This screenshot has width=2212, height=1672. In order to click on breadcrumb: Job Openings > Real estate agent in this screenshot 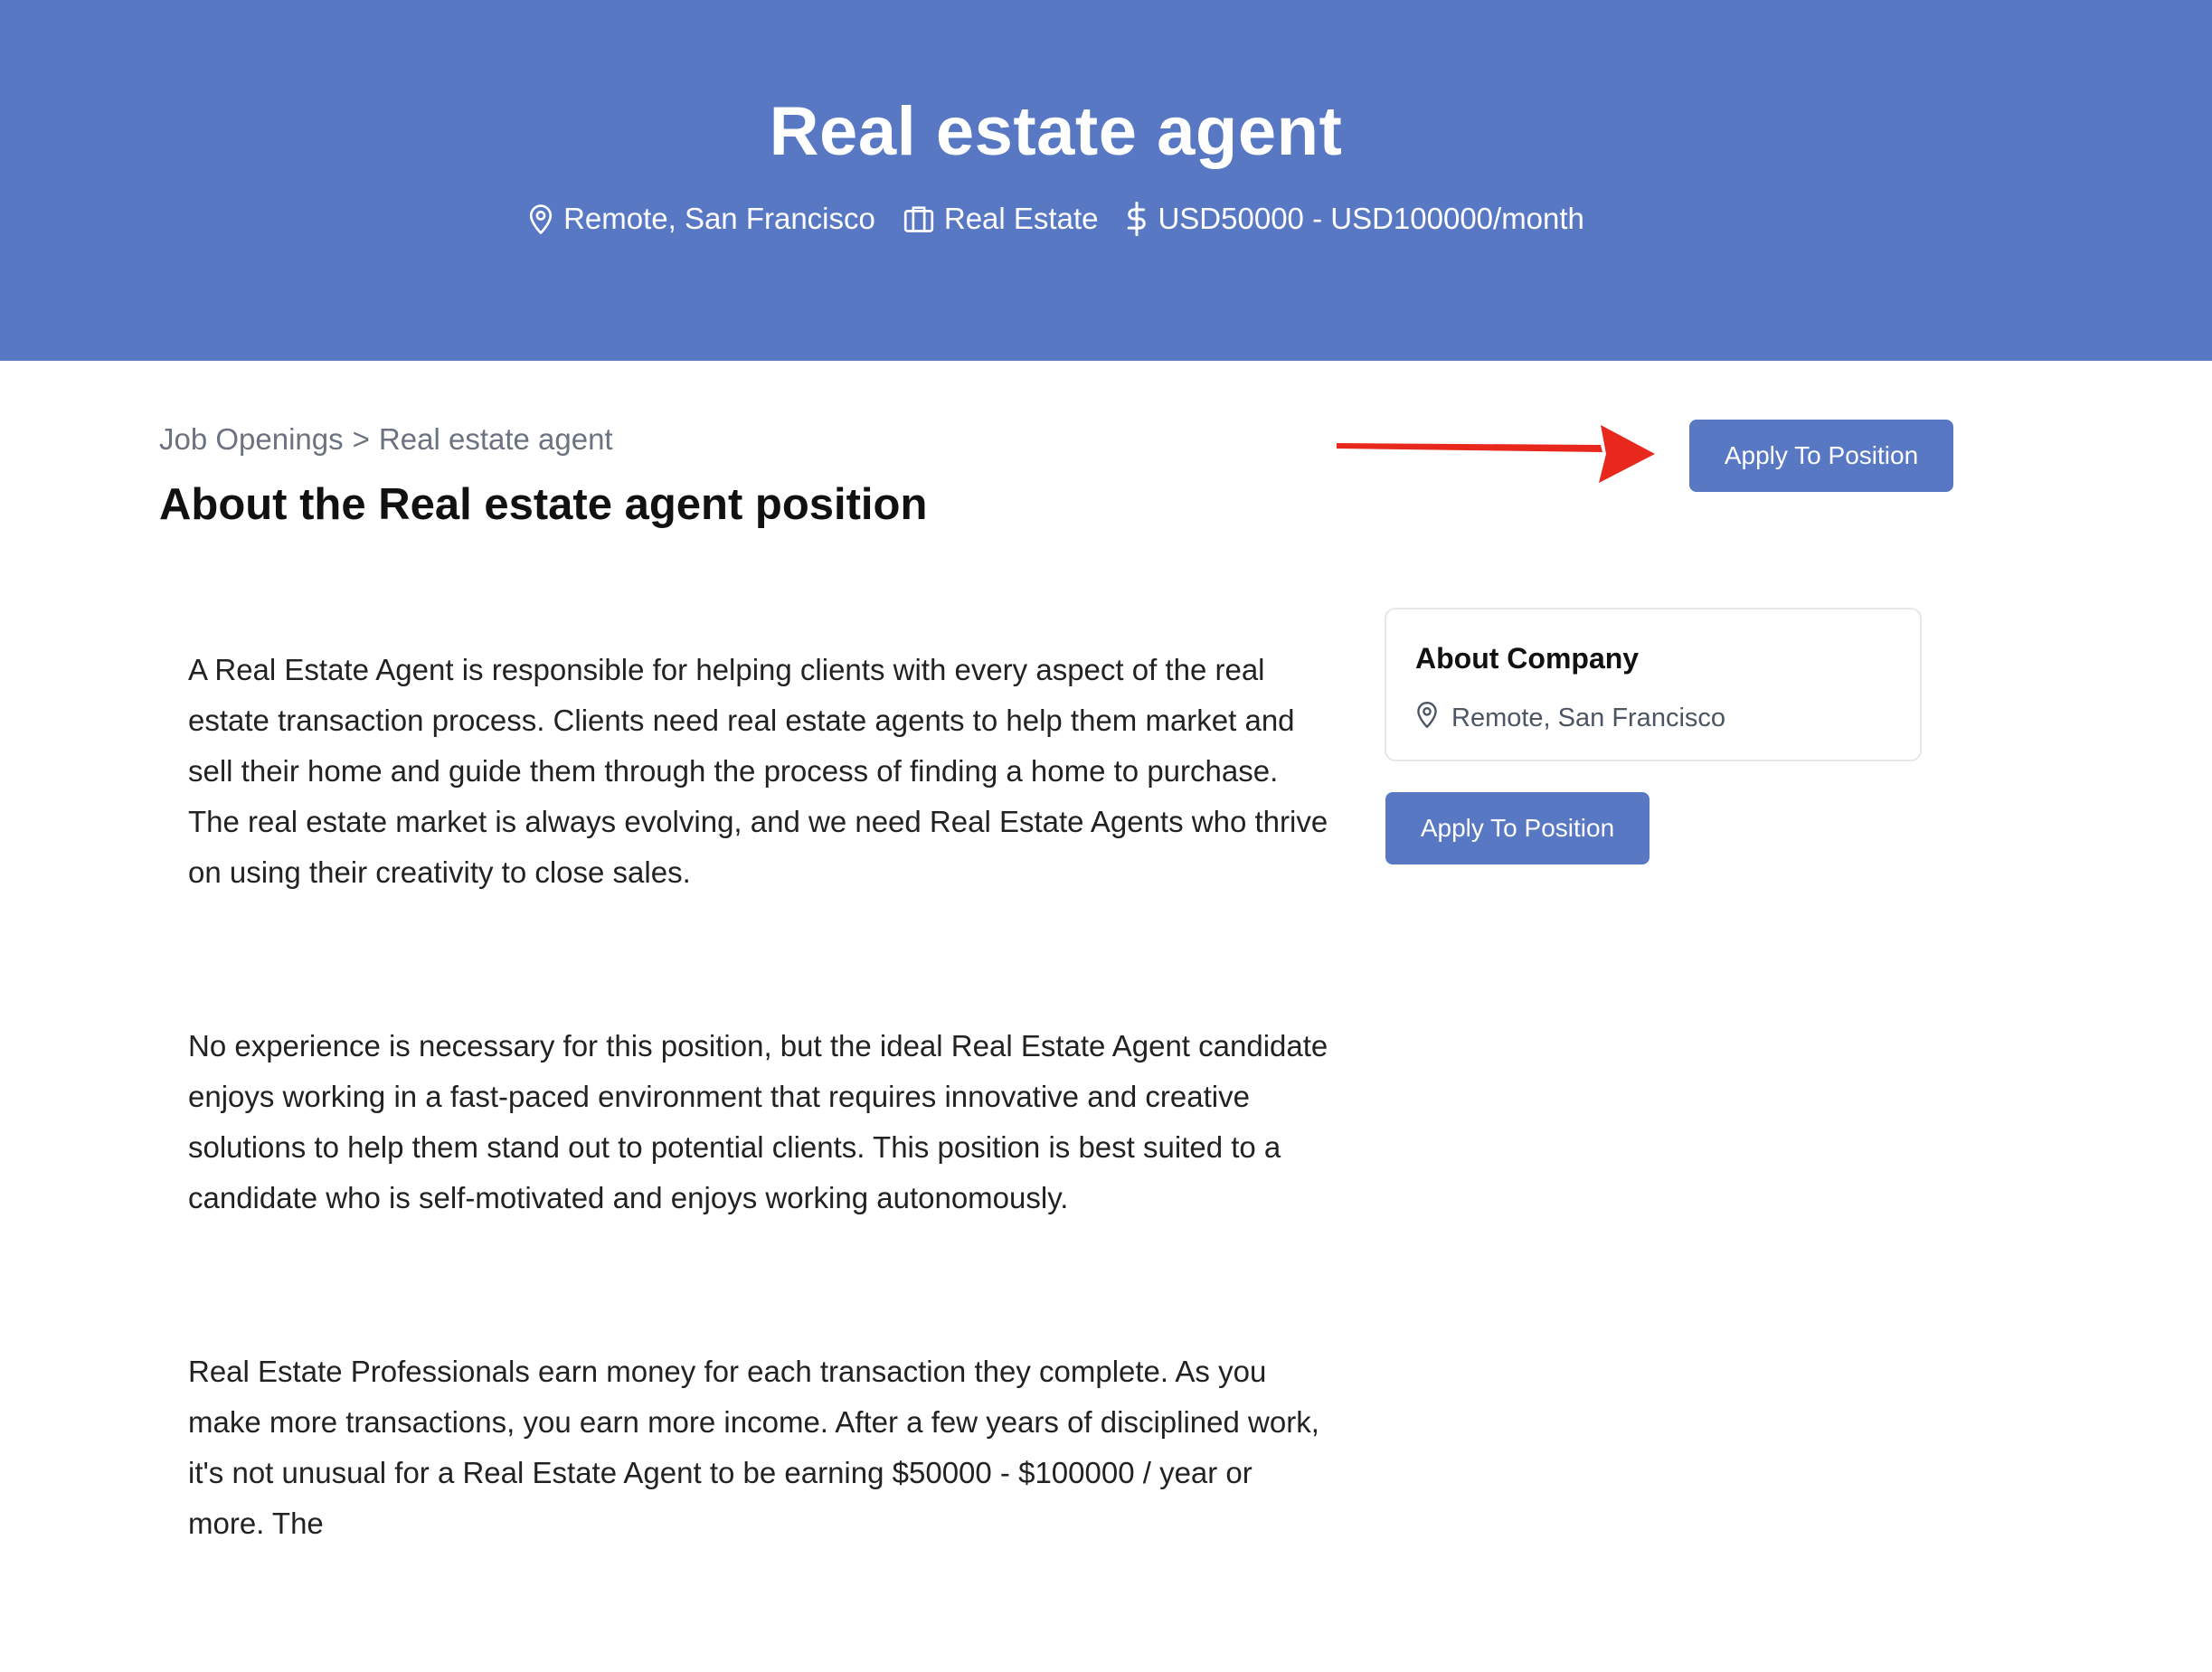, I will do `click(386, 439)`.